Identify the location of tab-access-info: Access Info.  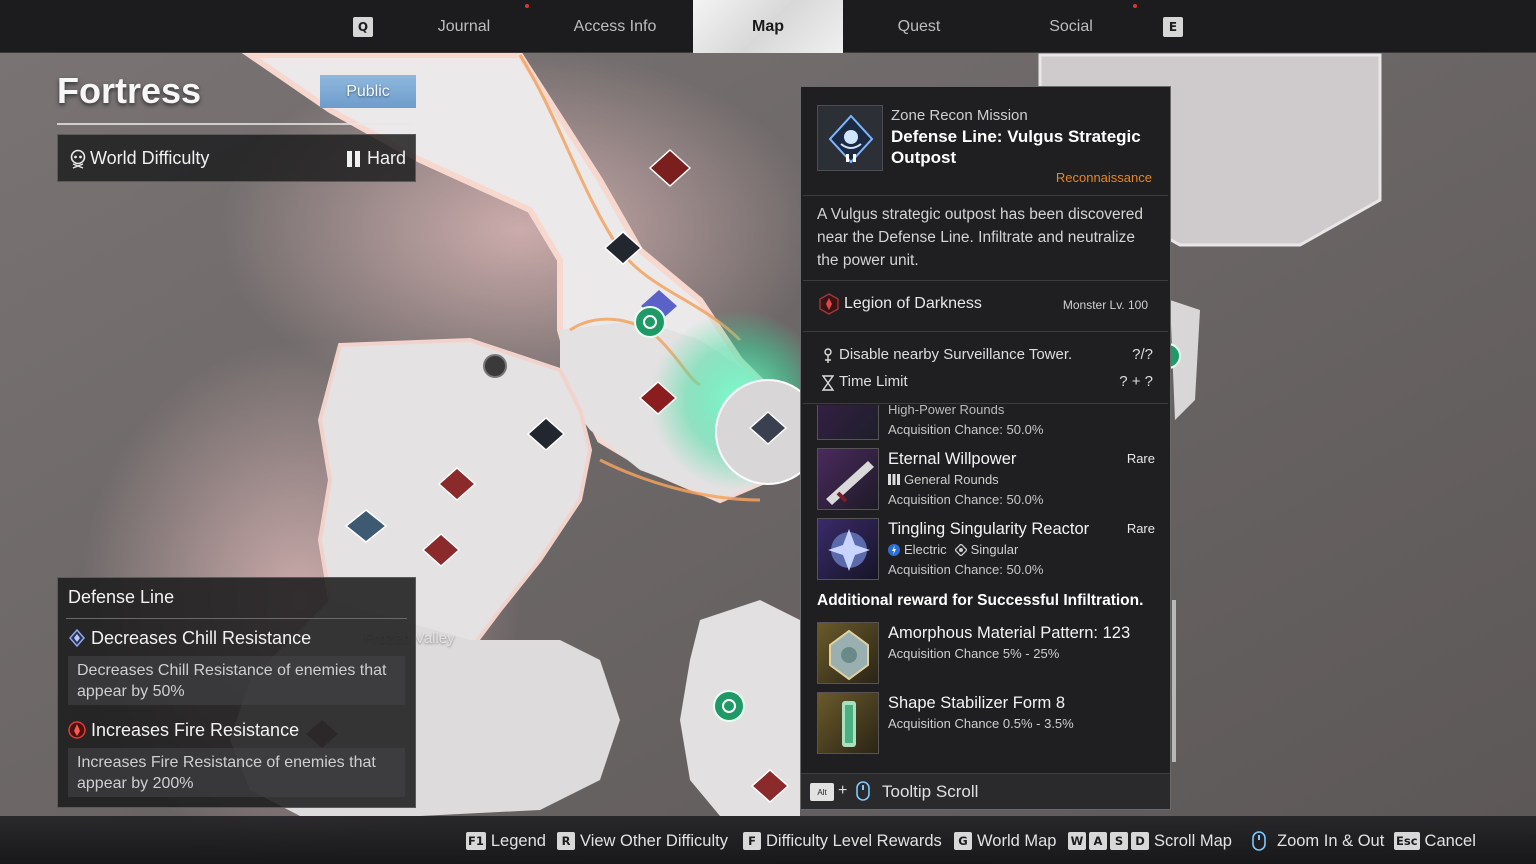
(615, 26).